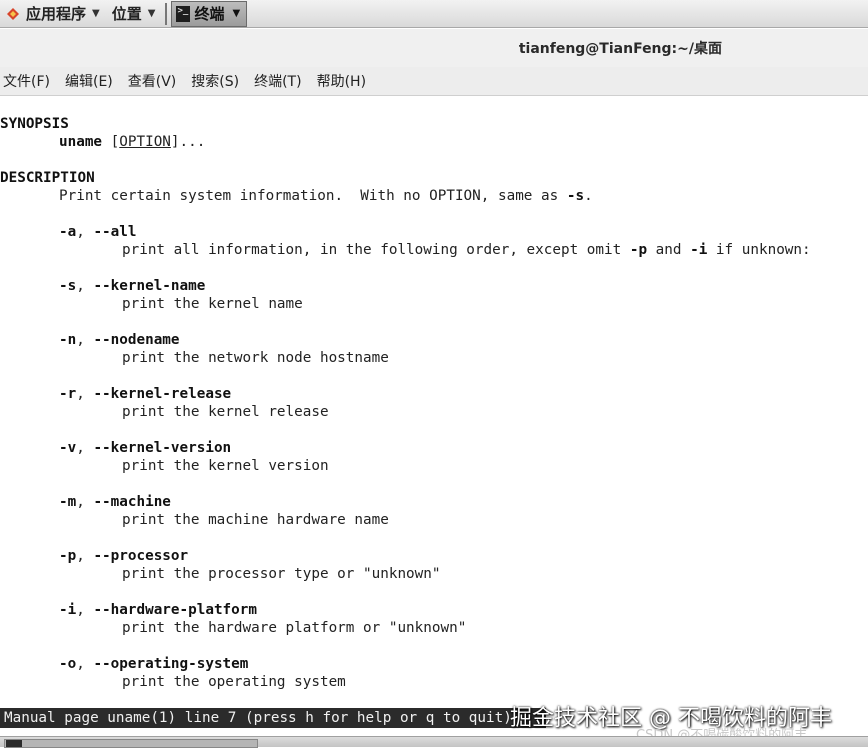 Image resolution: width=868 pixels, height=748 pixels. I want to click on option-long: --nodename, so click(136, 340).